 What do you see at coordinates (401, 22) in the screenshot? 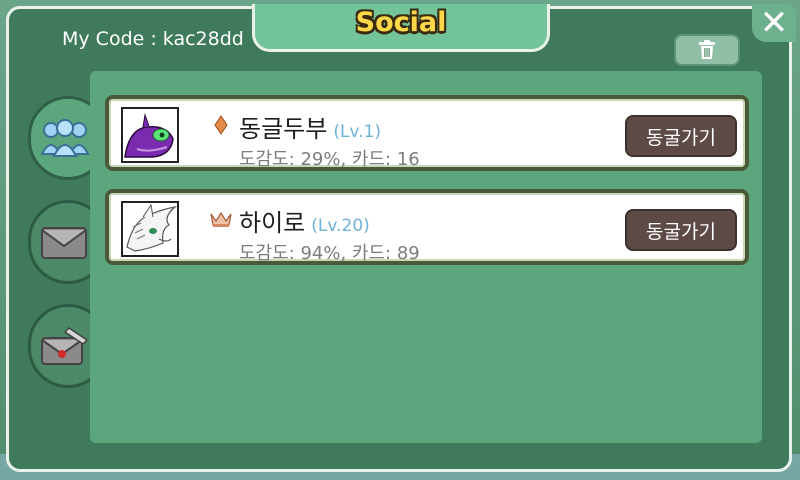
I see `panel-title: Social` at bounding box center [401, 22].